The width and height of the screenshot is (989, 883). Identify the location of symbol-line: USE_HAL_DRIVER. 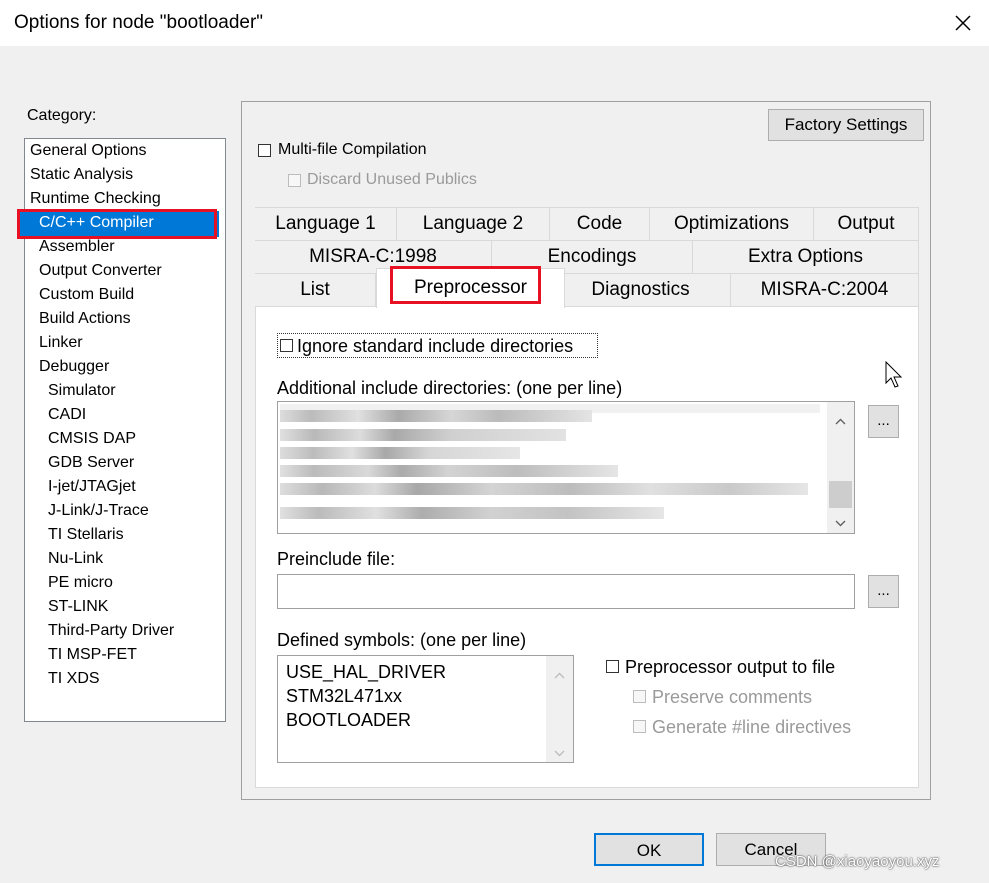
(366, 672).